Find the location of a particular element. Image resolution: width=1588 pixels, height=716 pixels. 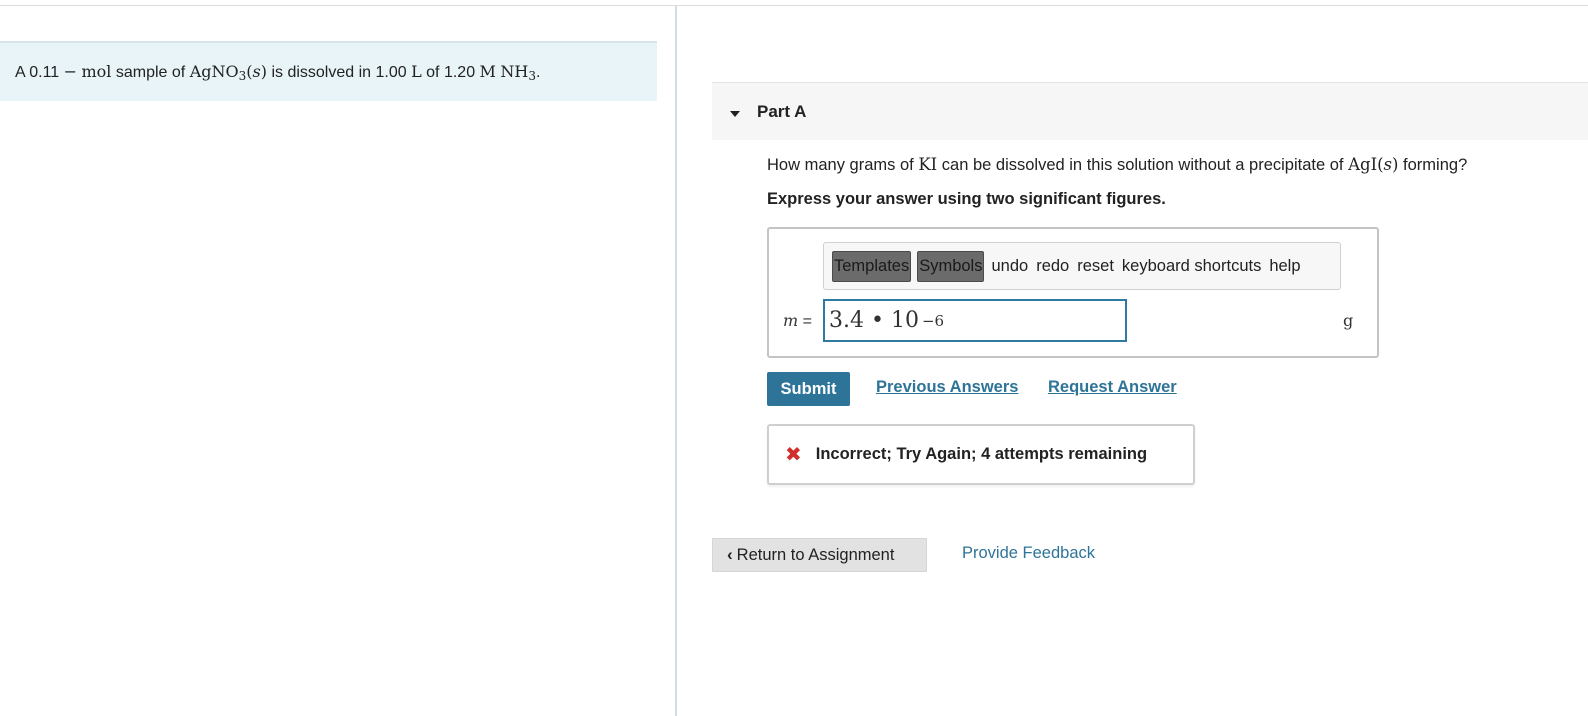

redo-button: redo is located at coordinates (1052, 266).